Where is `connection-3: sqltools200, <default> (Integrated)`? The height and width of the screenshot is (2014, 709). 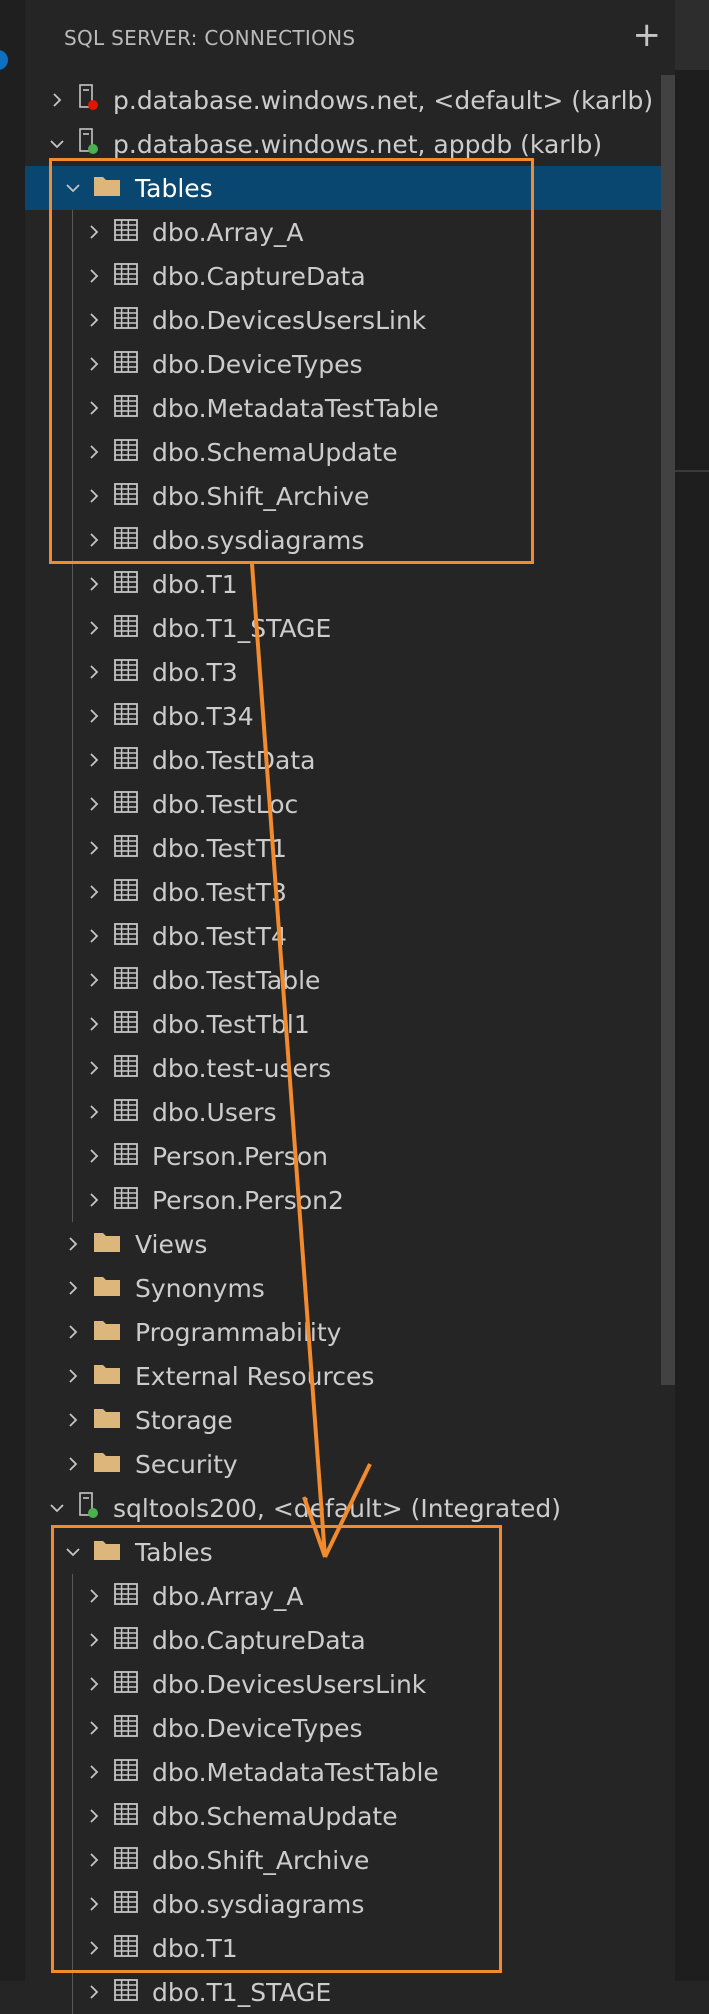 connection-3: sqltools200, <default> (Integrated) is located at coordinates (350, 1508).